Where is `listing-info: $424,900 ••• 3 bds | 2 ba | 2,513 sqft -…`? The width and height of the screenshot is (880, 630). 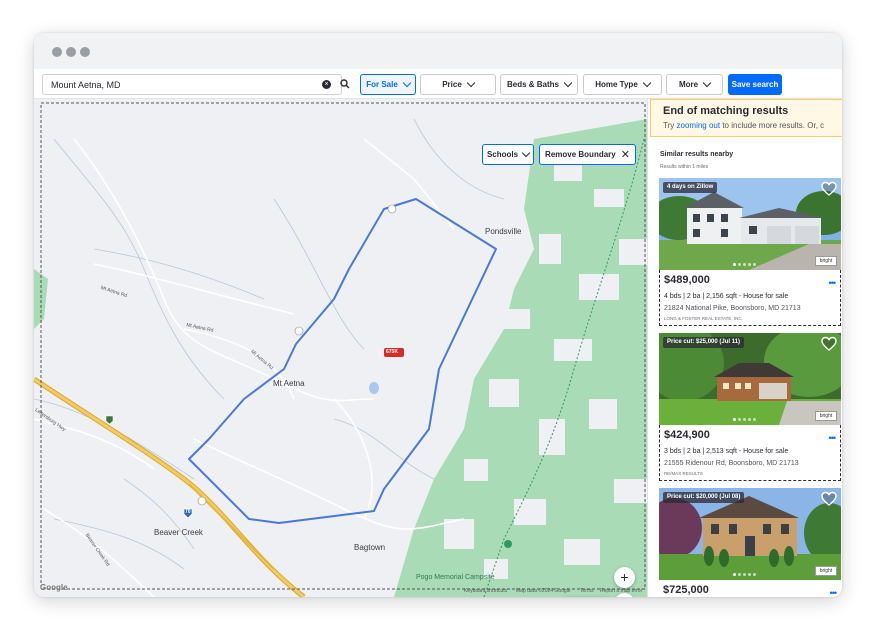
listing-info: $424,900 ••• 3 bds | 2 ba | 2,513 sqft -… is located at coordinates (750, 453).